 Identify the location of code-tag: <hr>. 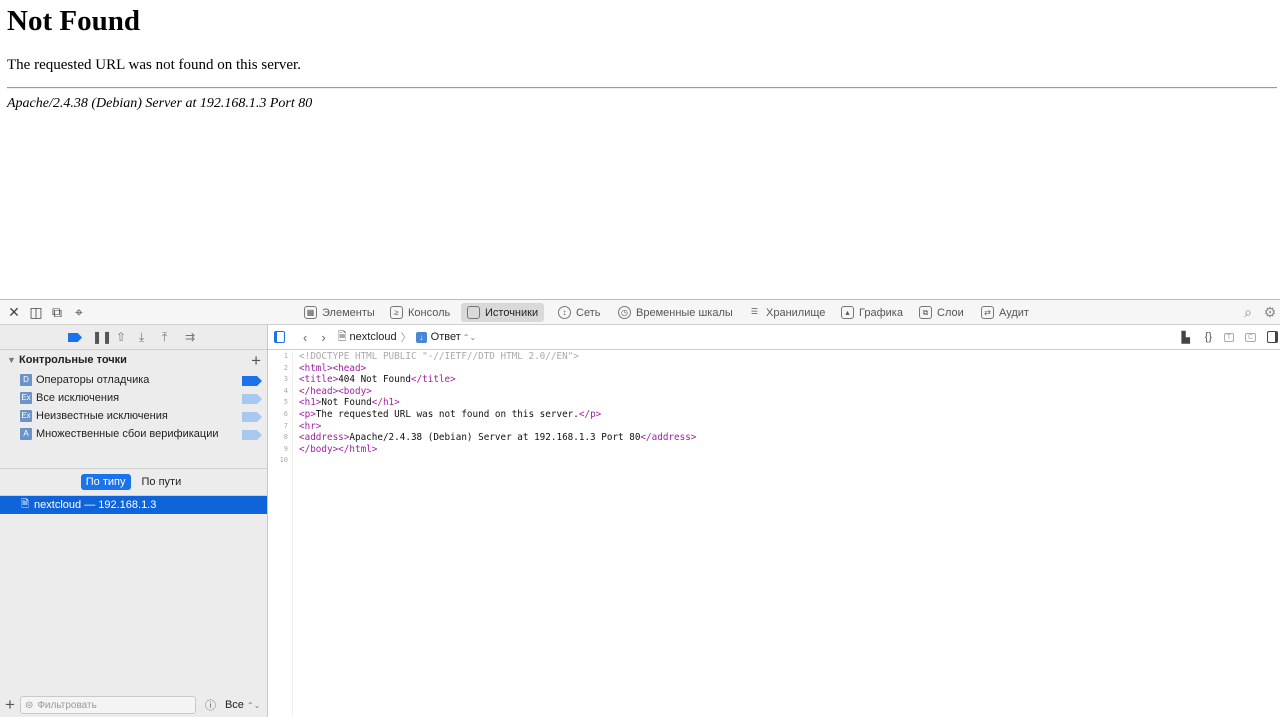
(310, 426).